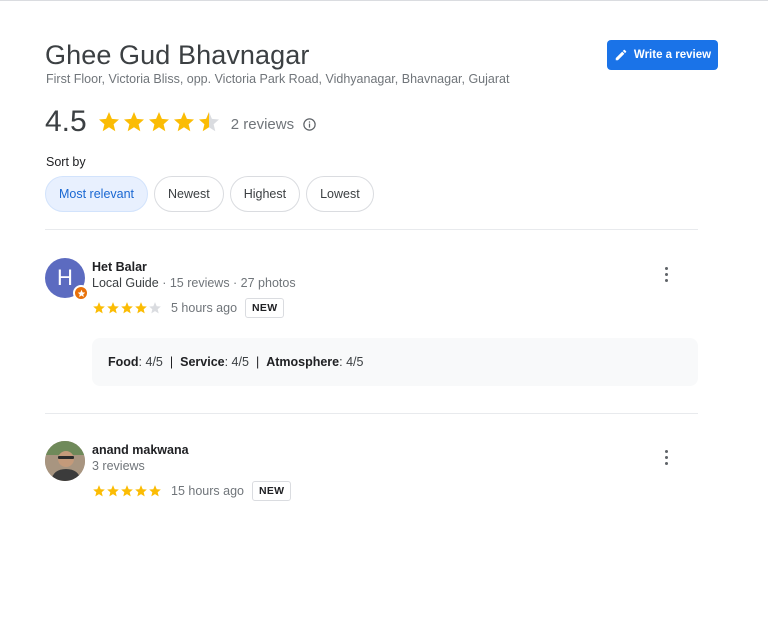 The height and width of the screenshot is (632, 768). What do you see at coordinates (202, 362) in the screenshot?
I see `subrating-service-label: Service` at bounding box center [202, 362].